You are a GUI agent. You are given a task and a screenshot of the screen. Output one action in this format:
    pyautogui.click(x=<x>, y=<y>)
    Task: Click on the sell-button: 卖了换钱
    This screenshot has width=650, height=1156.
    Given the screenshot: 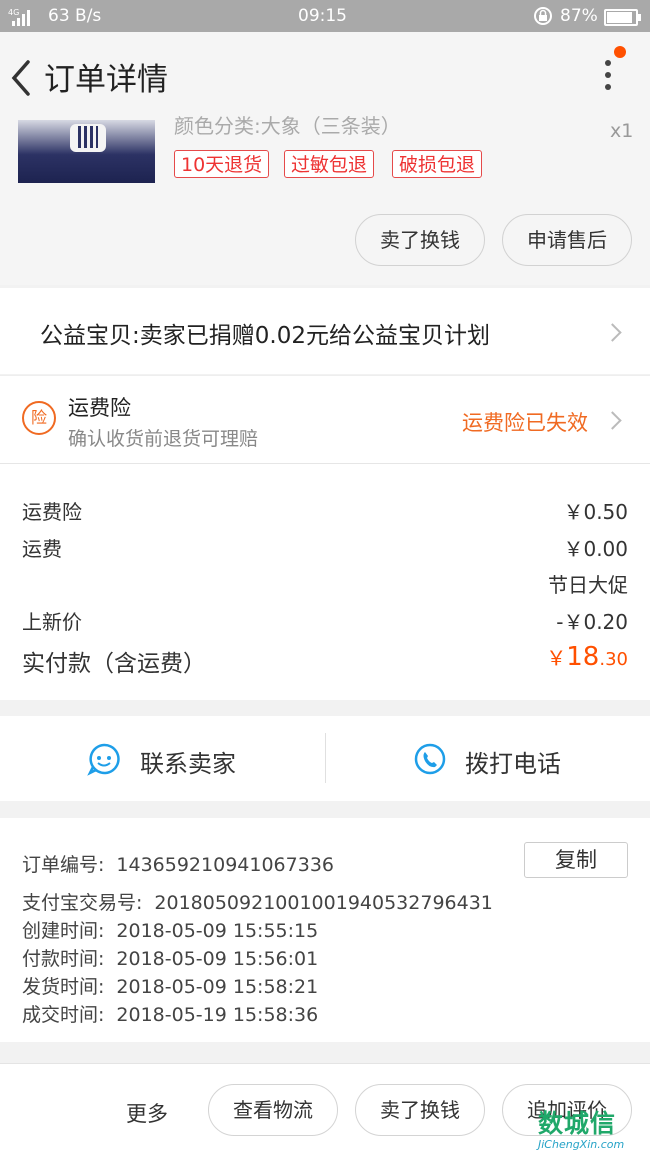 What is the action you would take?
    pyautogui.click(x=420, y=240)
    